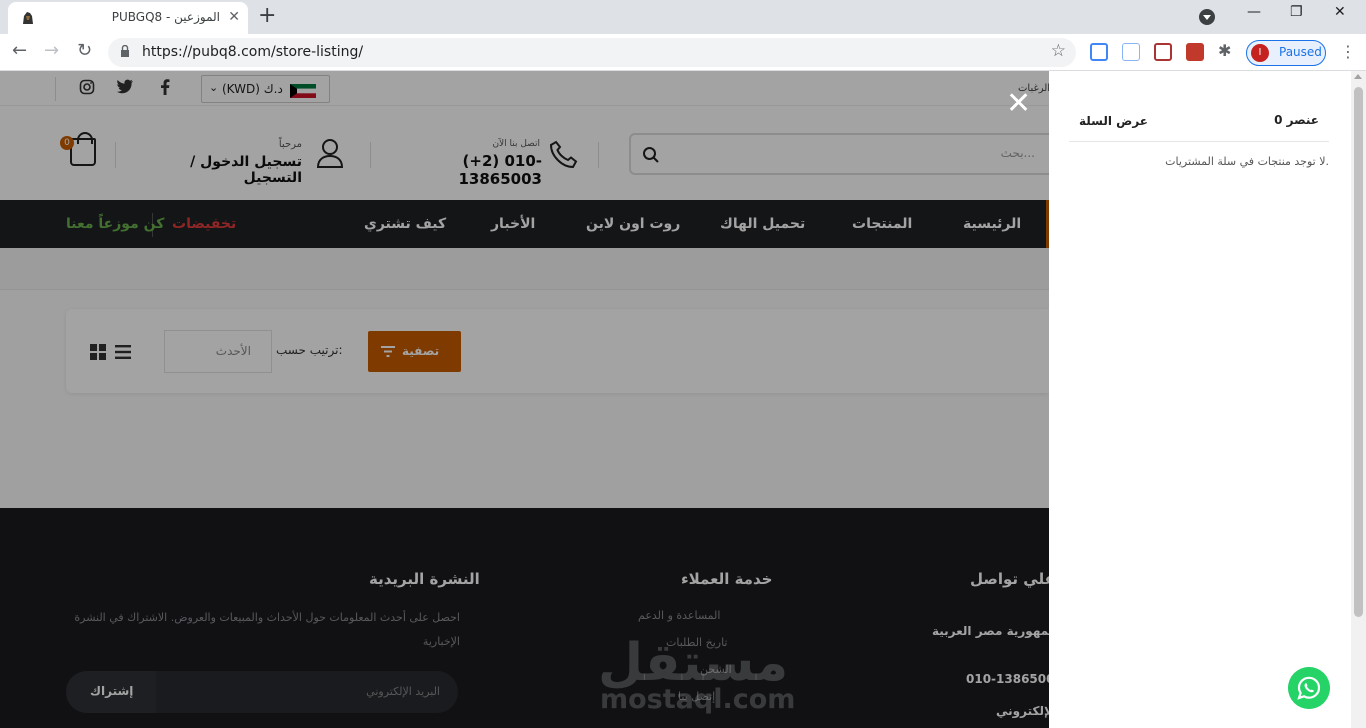 The width and height of the screenshot is (1366, 728). What do you see at coordinates (1260, 53) in the screenshot?
I see `profile-avatar: I` at bounding box center [1260, 53].